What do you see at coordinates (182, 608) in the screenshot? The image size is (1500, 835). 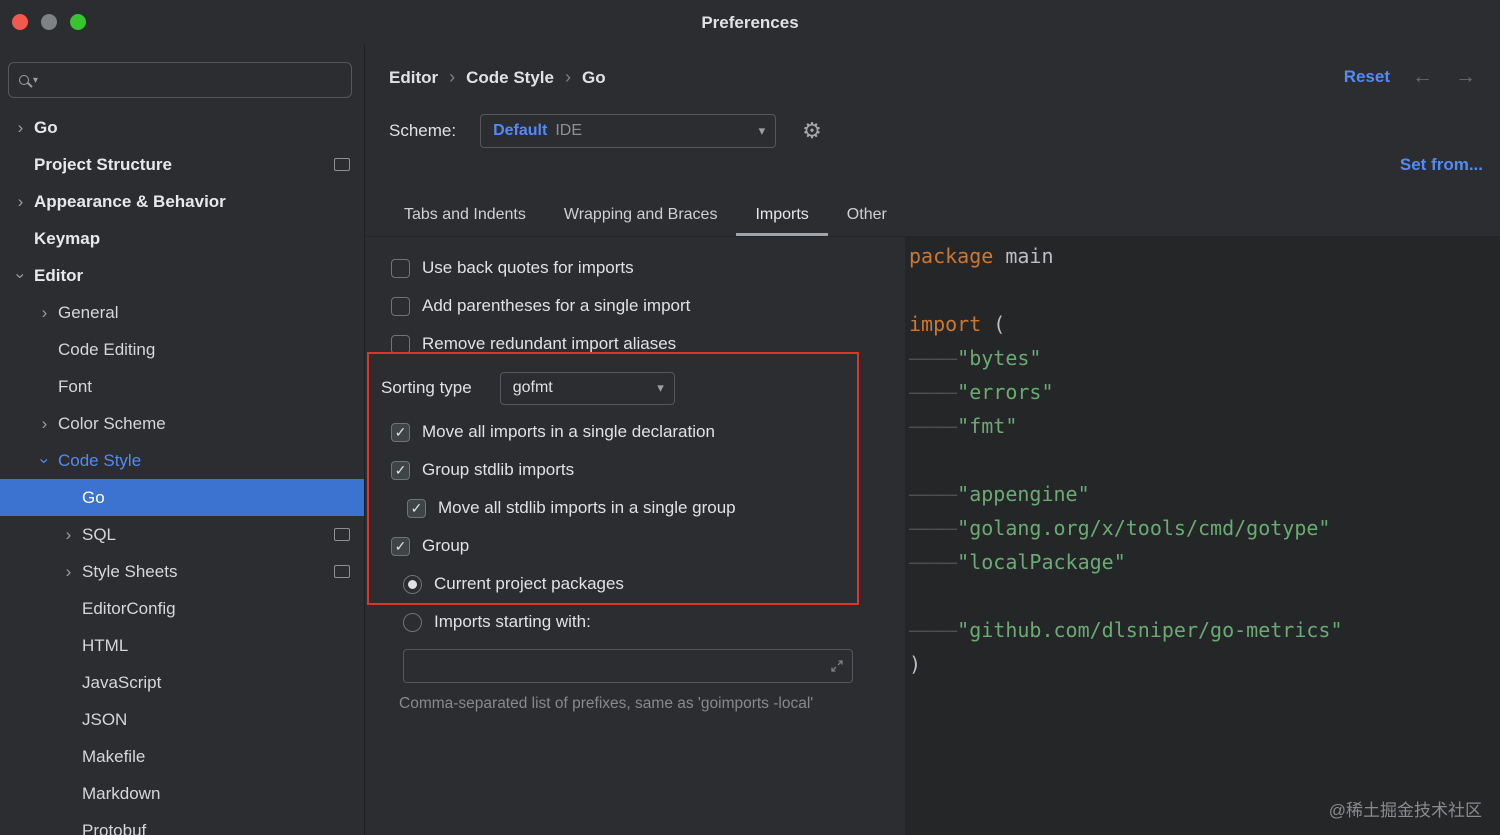 I see `sidebar-item-editorconfig: EditorConfig` at bounding box center [182, 608].